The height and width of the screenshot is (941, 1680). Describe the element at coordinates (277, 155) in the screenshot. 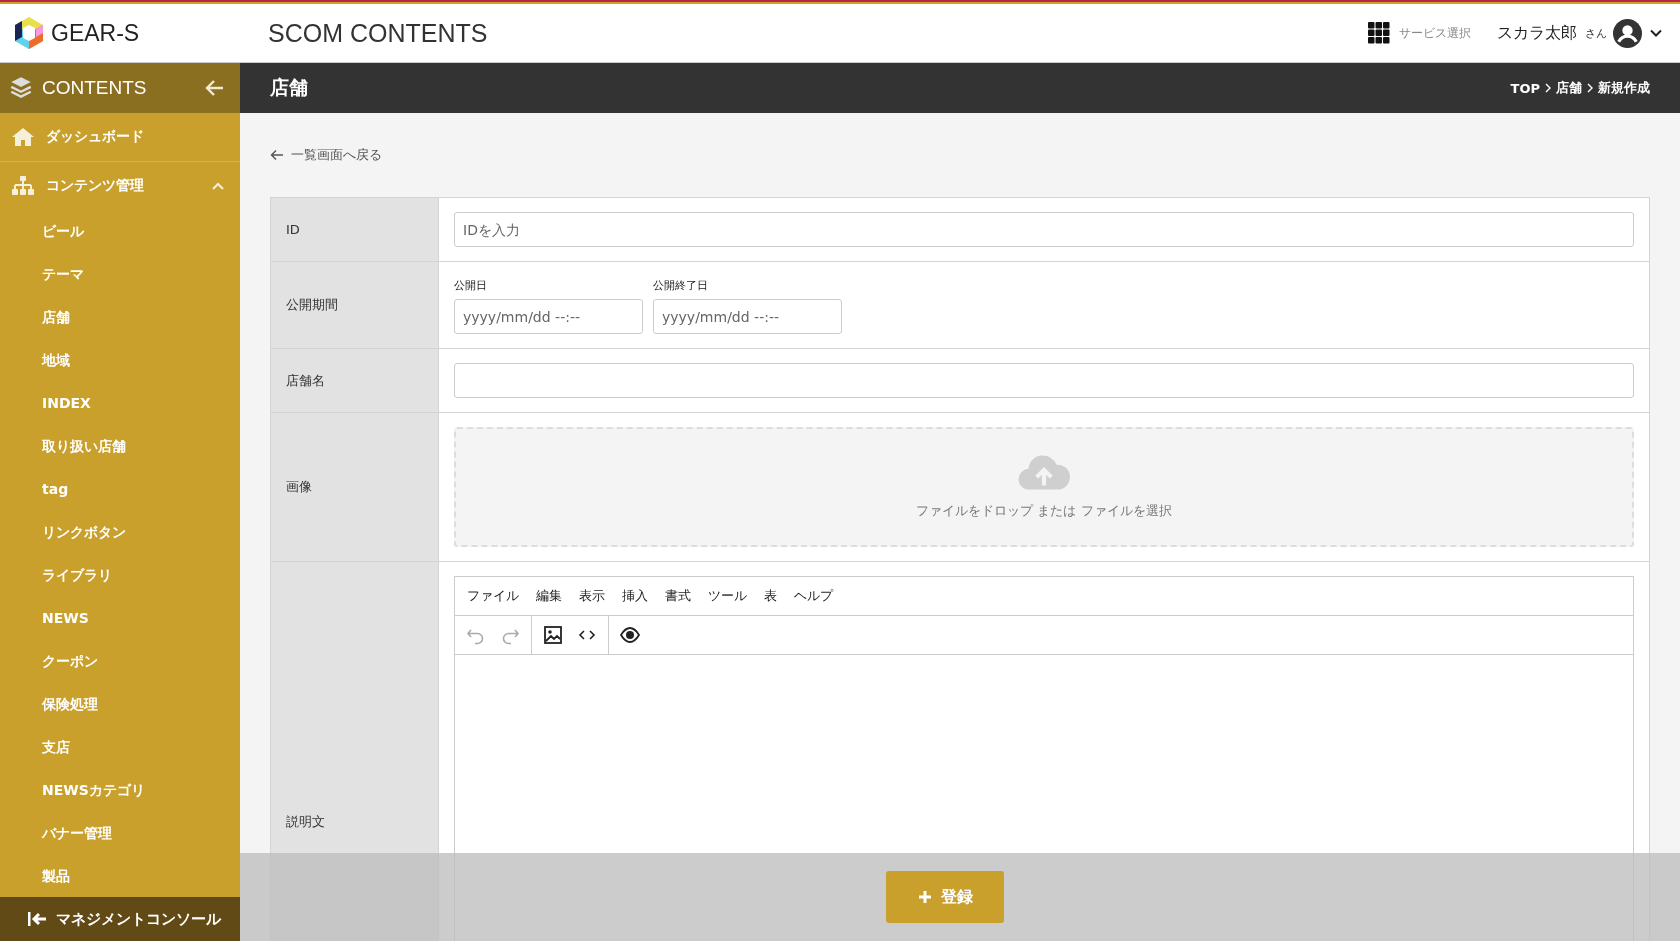

I see `back-arrow-icon` at that location.